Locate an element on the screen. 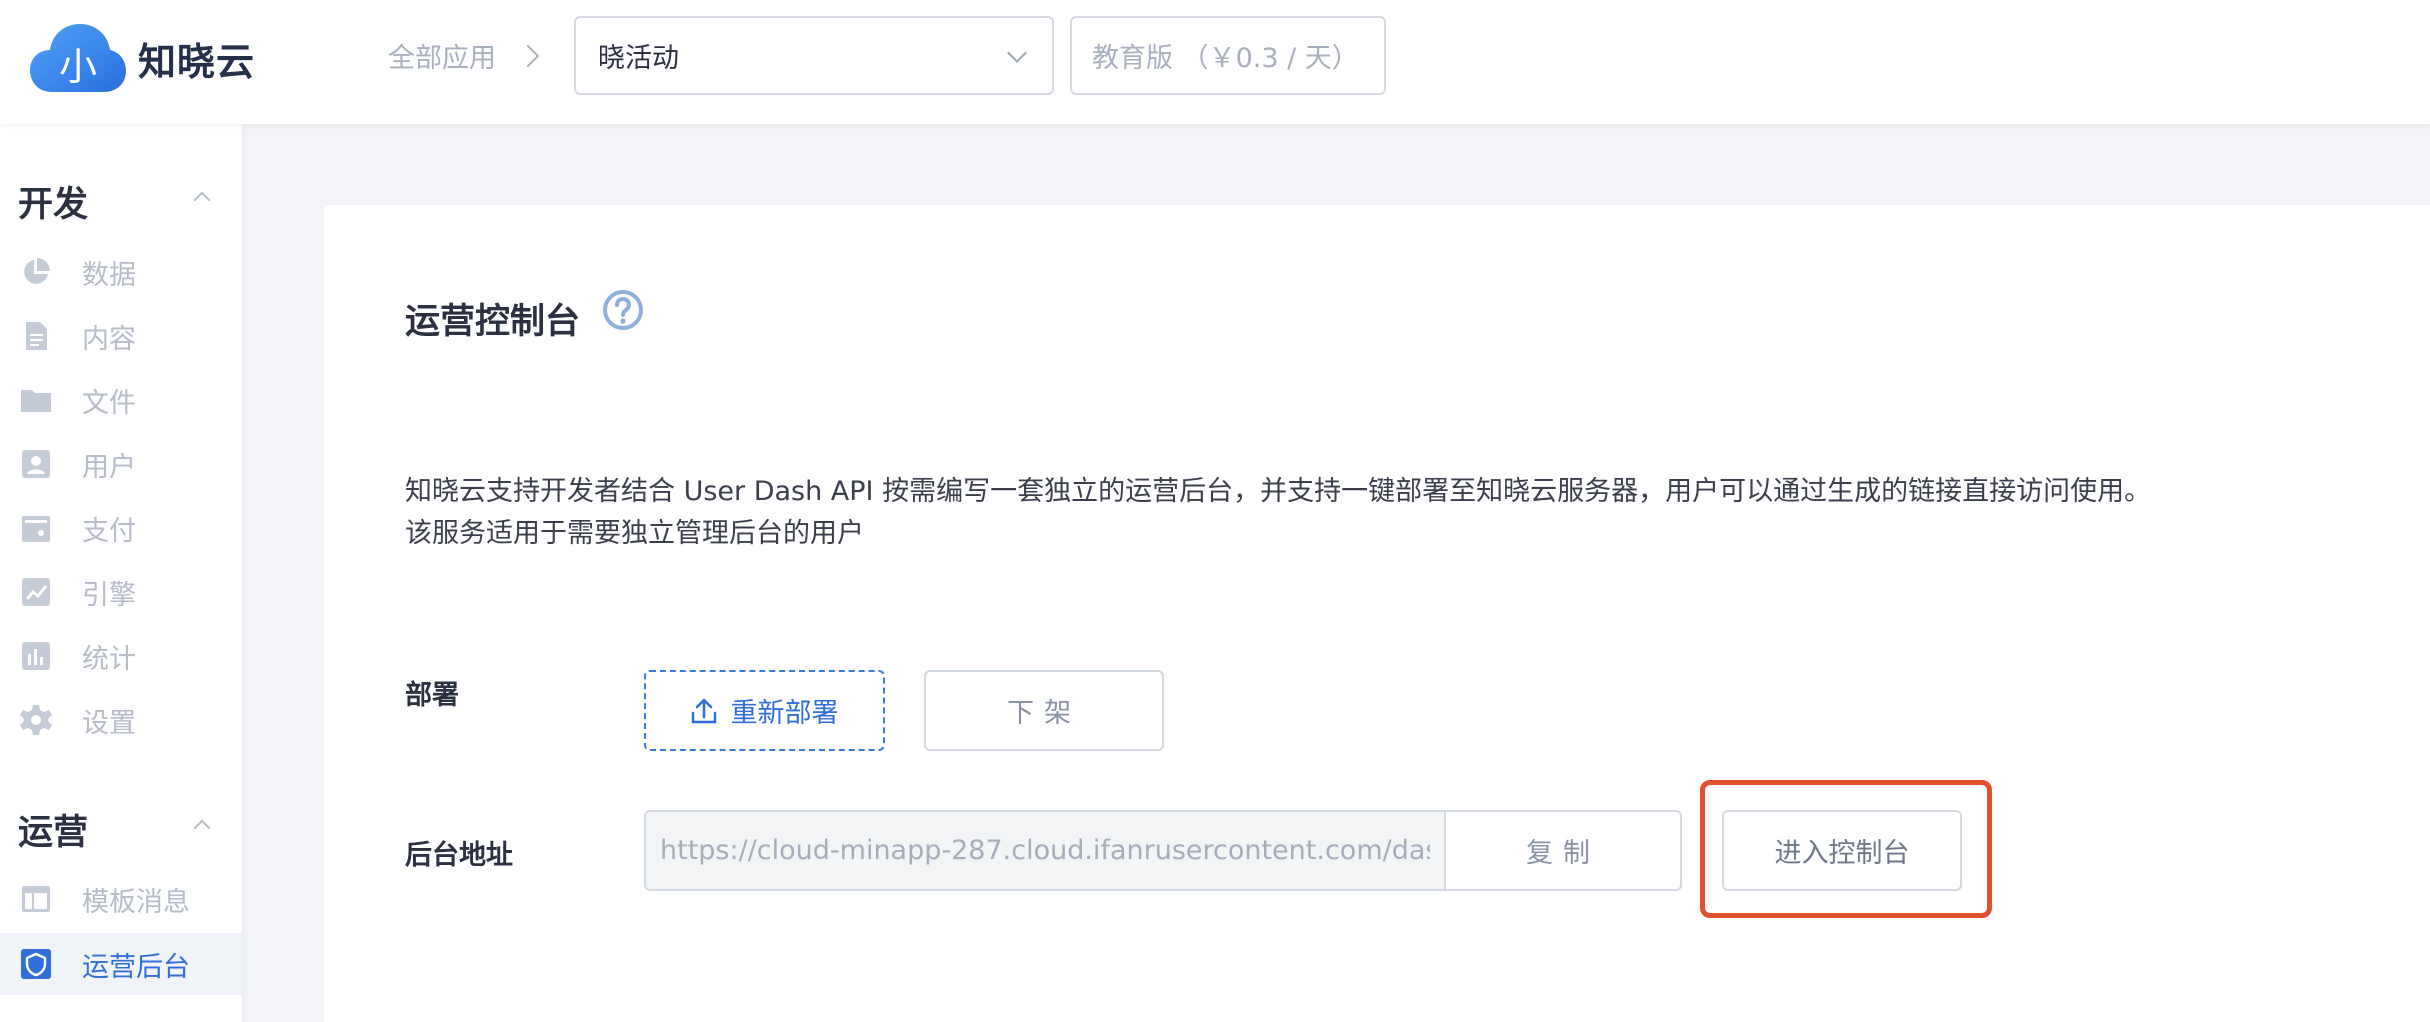 The image size is (2430, 1022). sidebar-item-label: 统计 is located at coordinates (109, 659).